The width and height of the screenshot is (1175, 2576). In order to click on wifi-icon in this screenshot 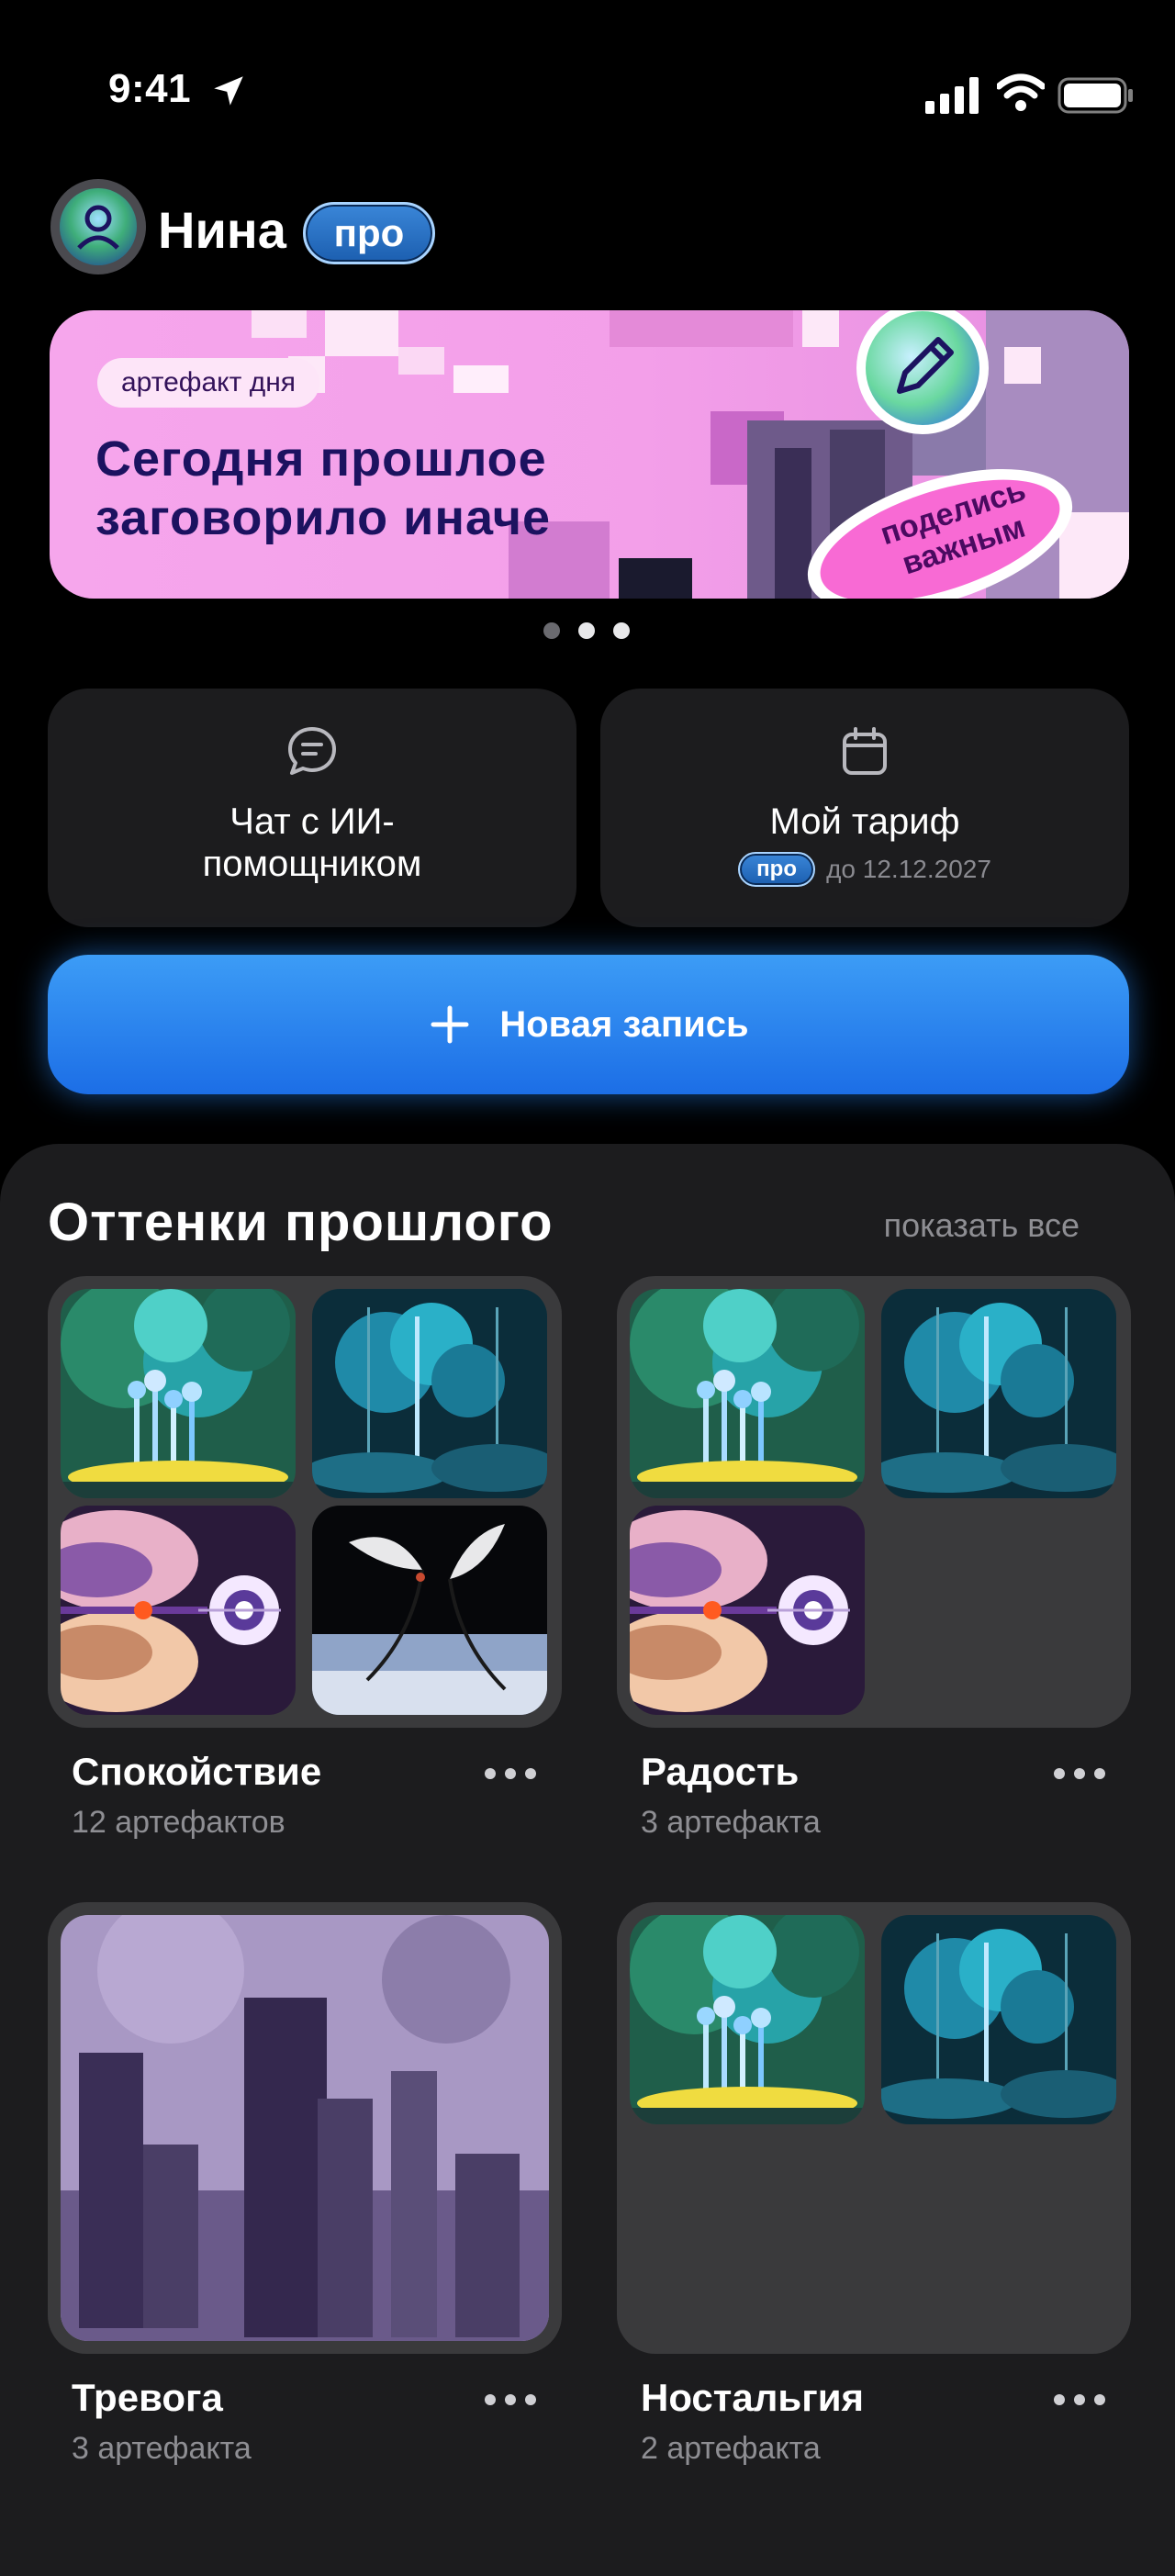, I will do `click(1021, 92)`.